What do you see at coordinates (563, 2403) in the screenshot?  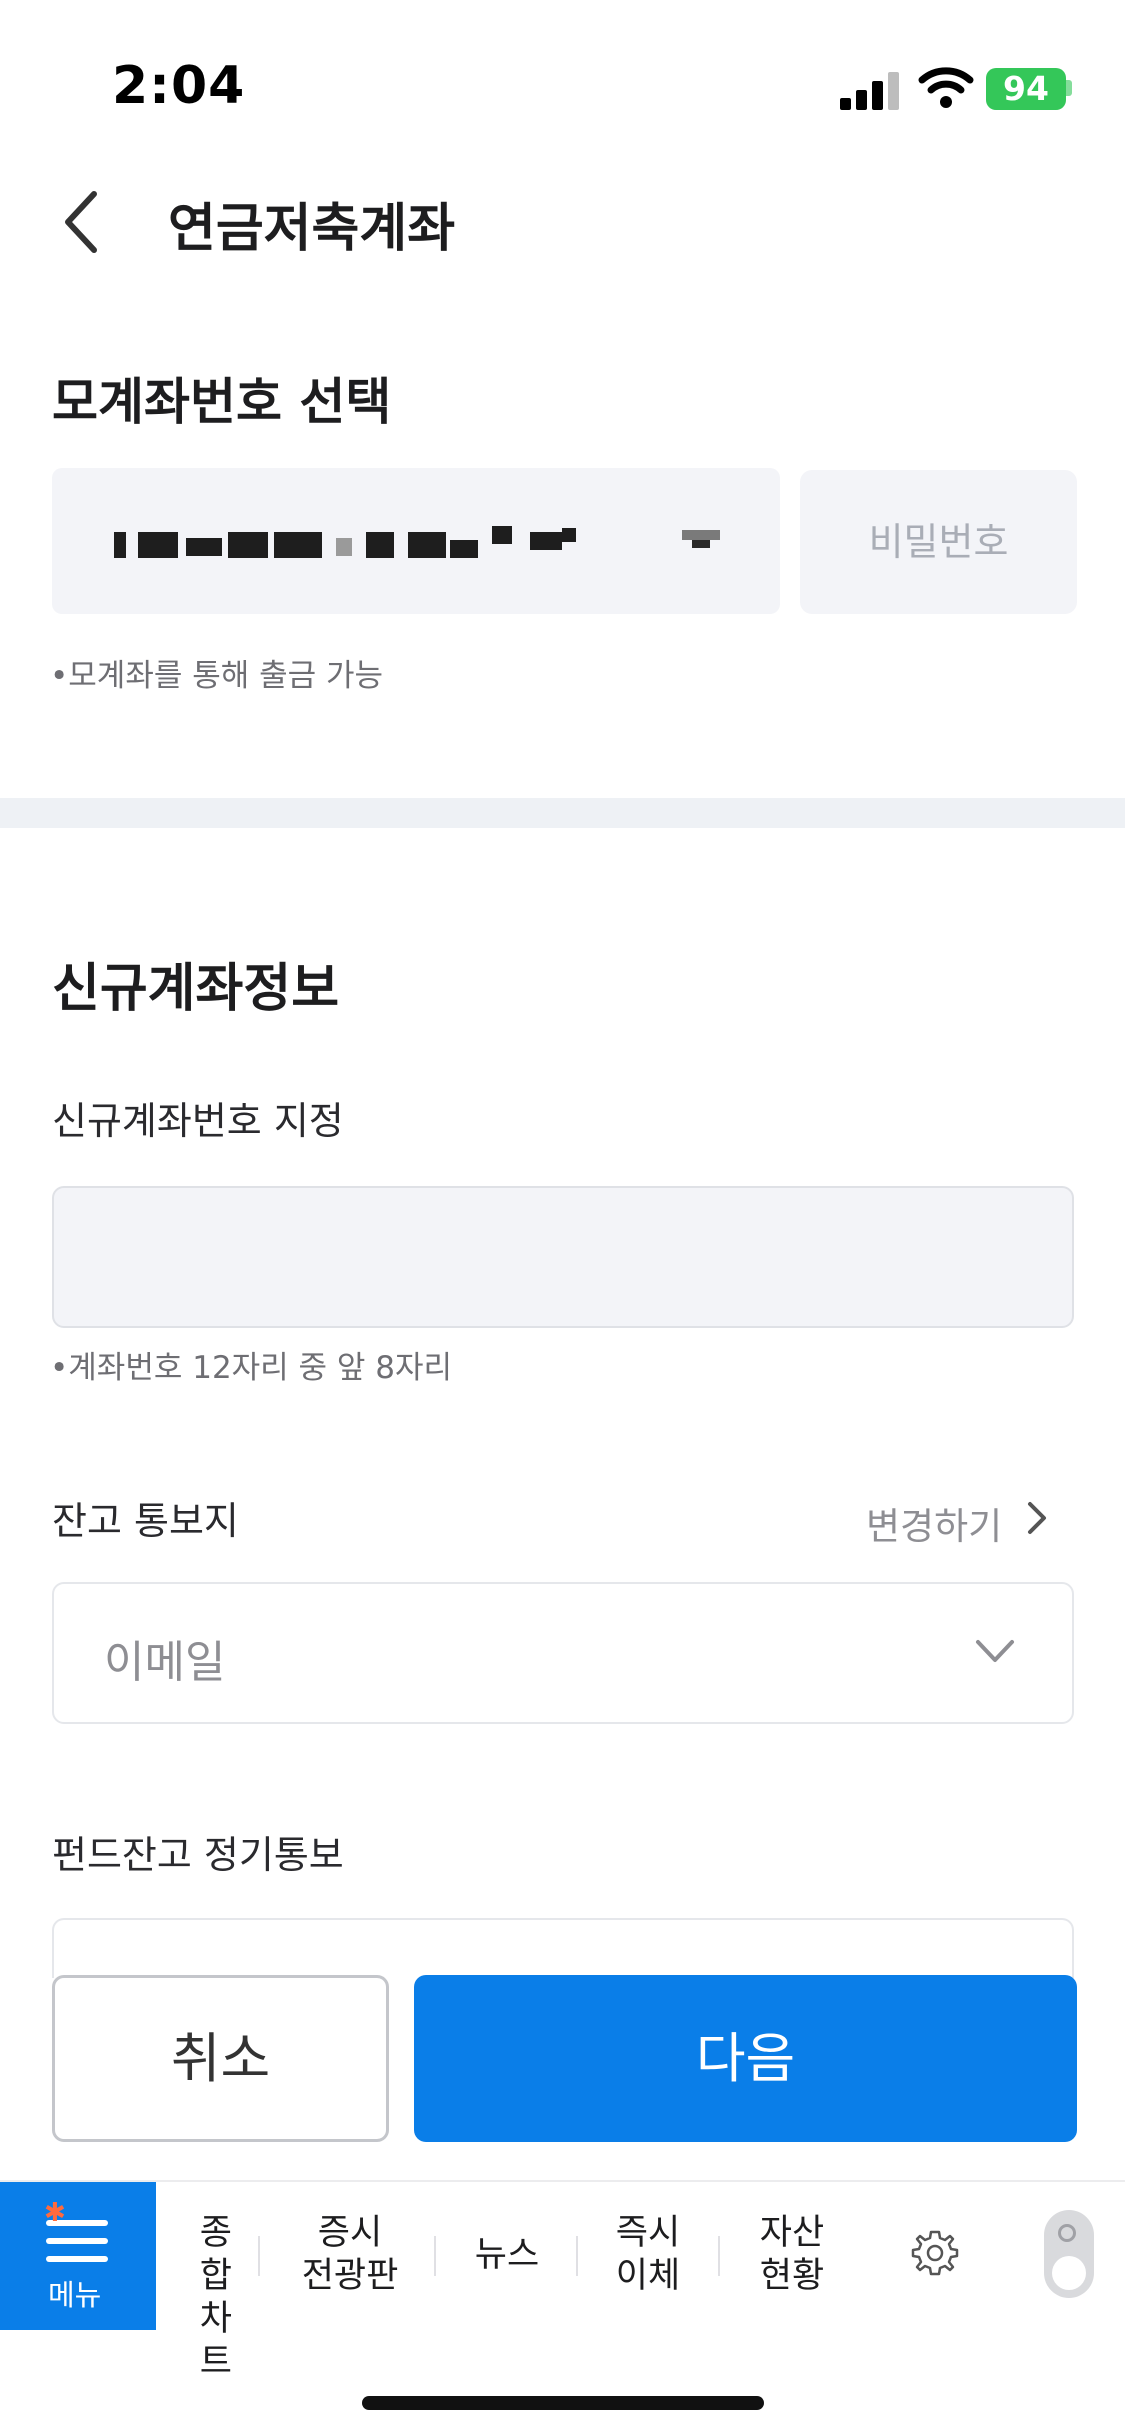 I see `home-indicator` at bounding box center [563, 2403].